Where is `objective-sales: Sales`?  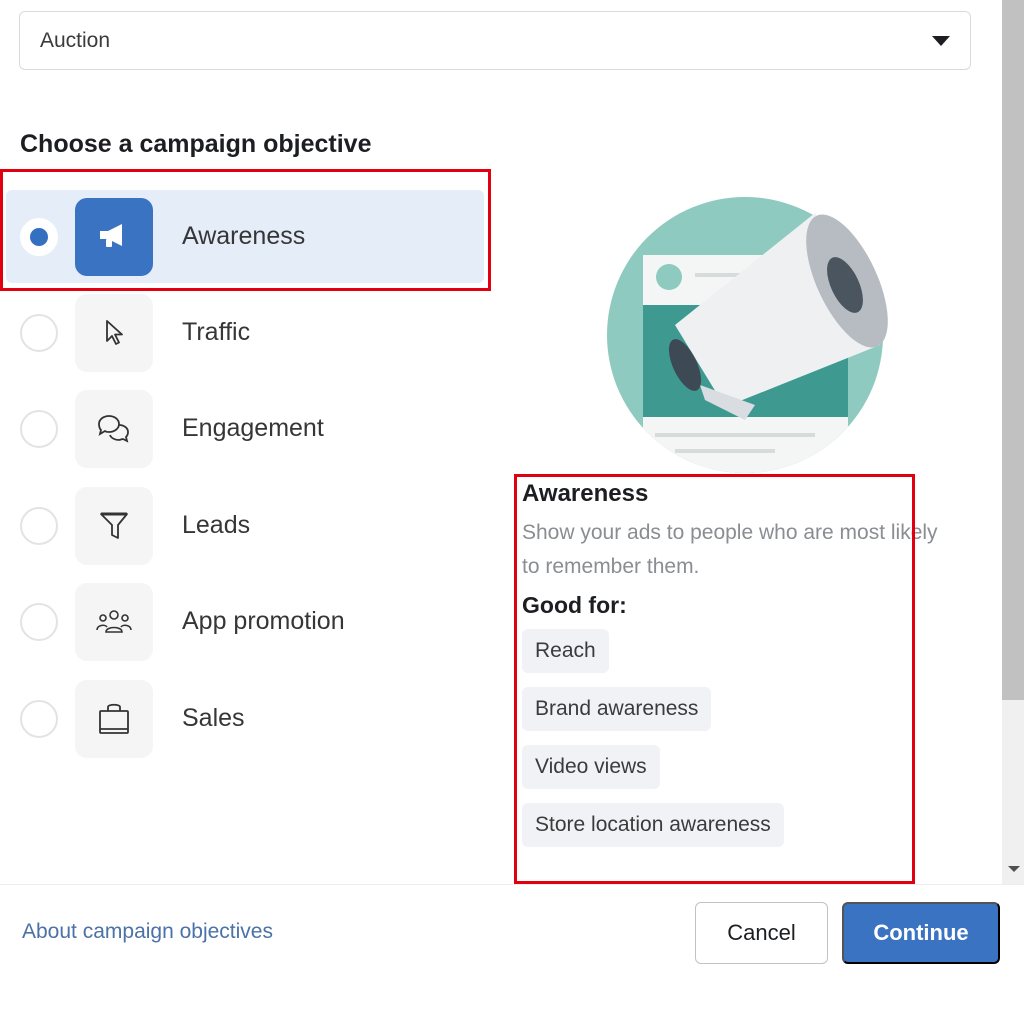 objective-sales: Sales is located at coordinates (242, 718).